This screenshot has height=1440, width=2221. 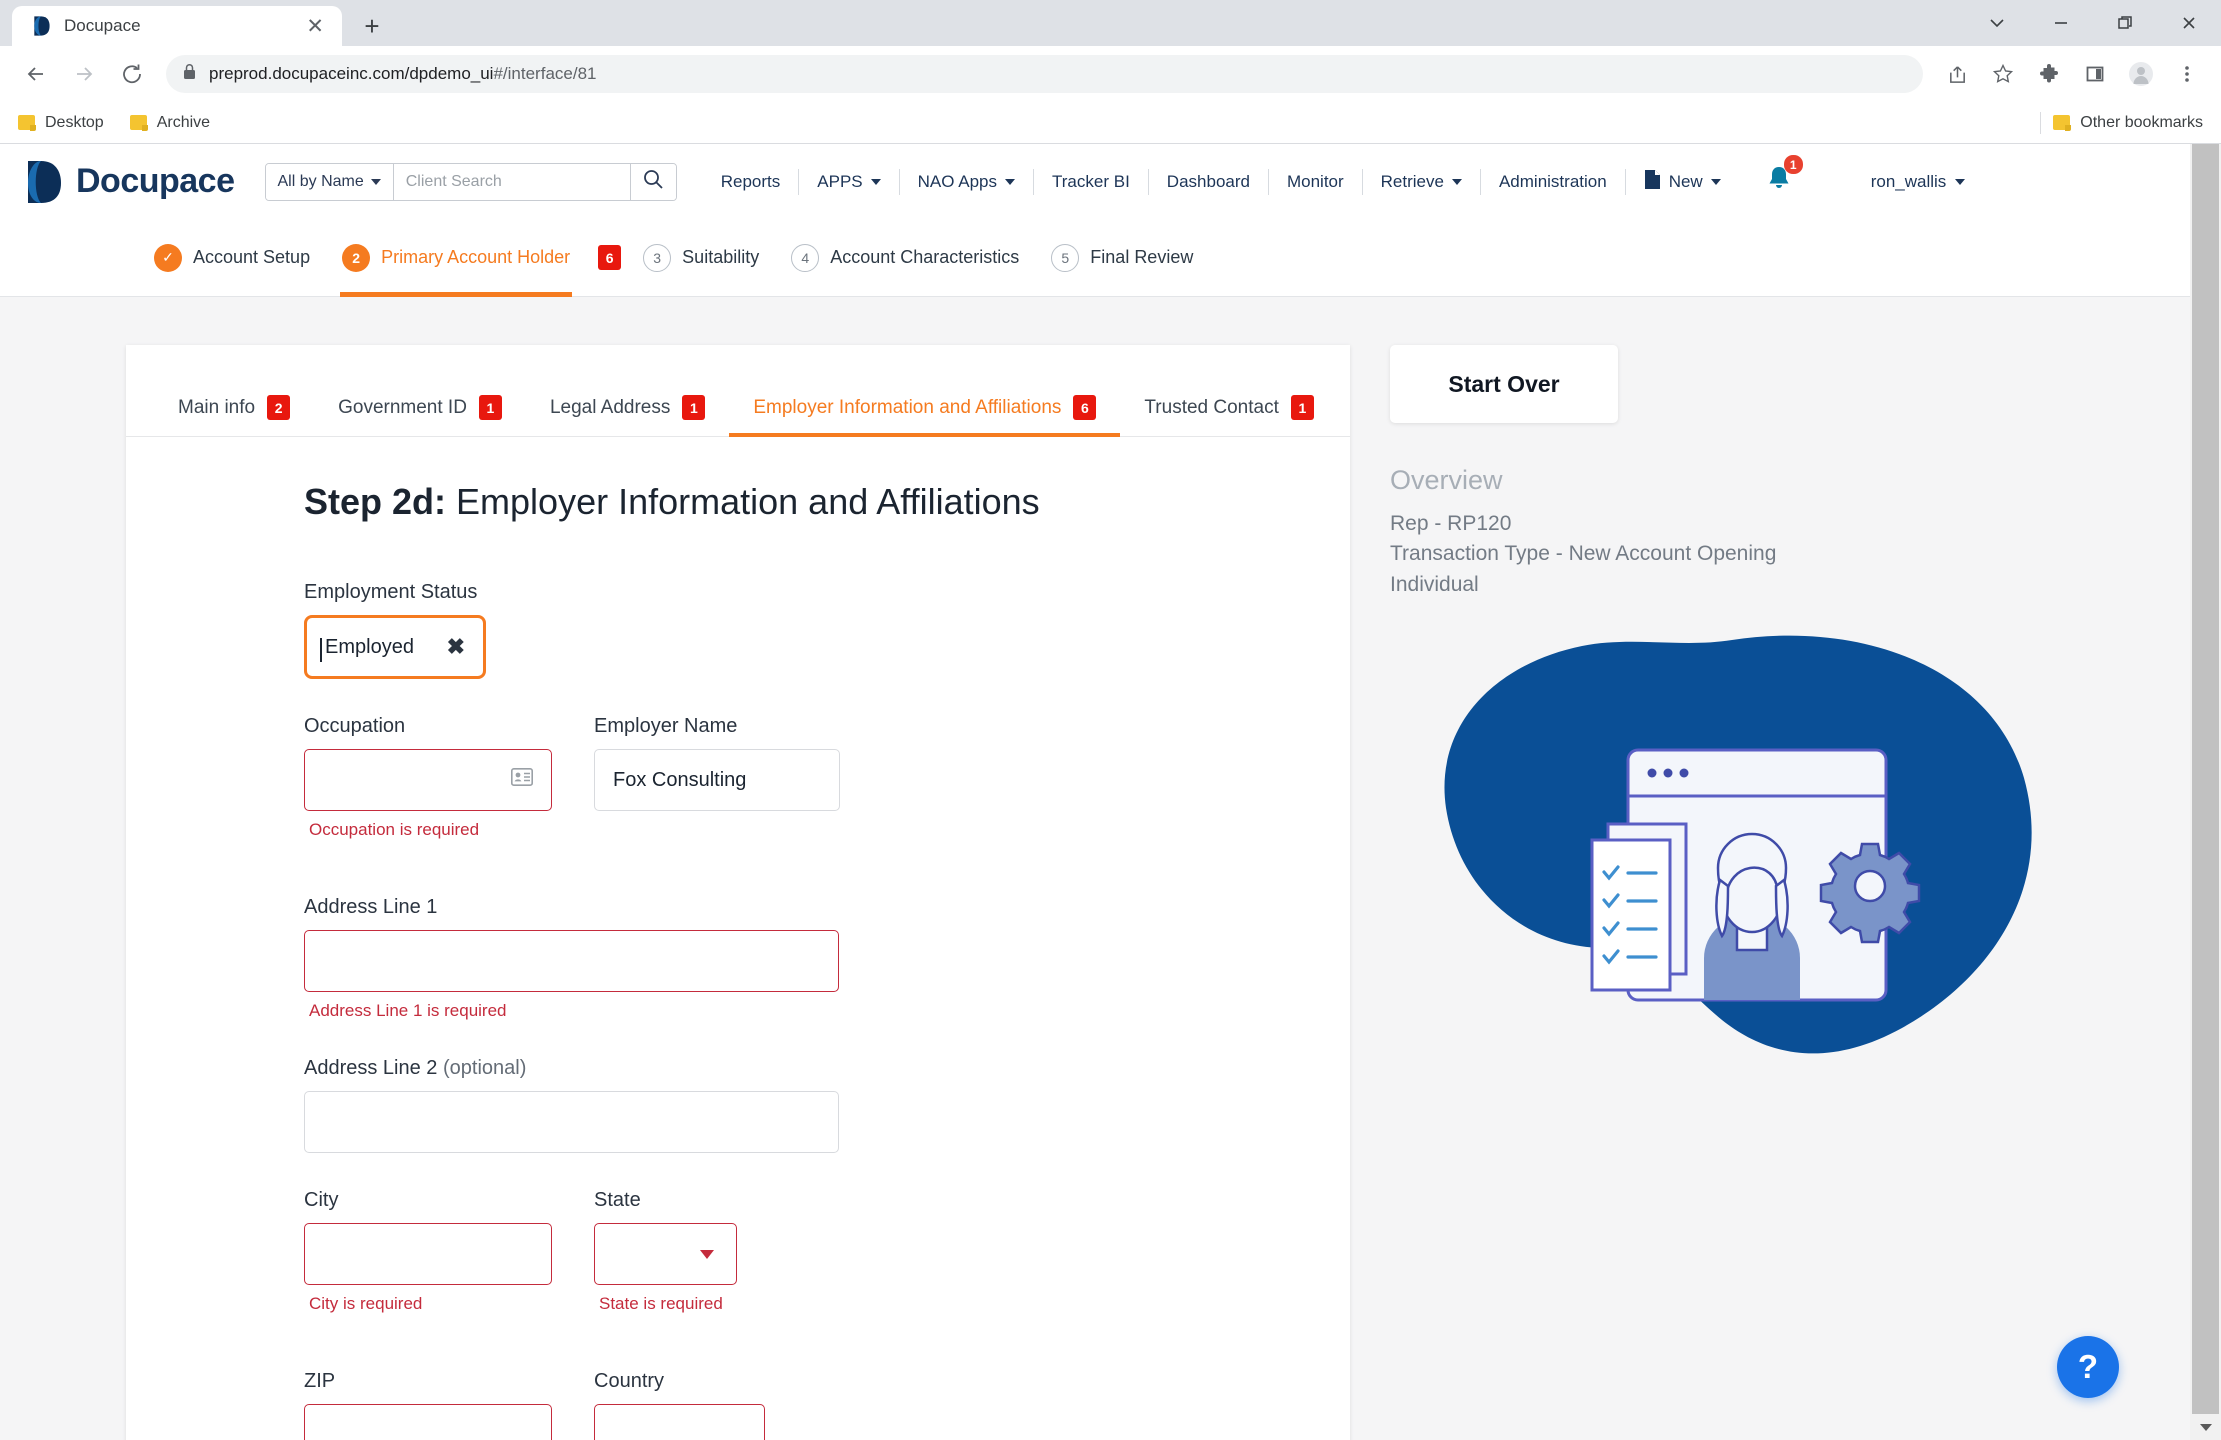 I want to click on step-account-setup: ✓ Account Setup, so click(x=232, y=257).